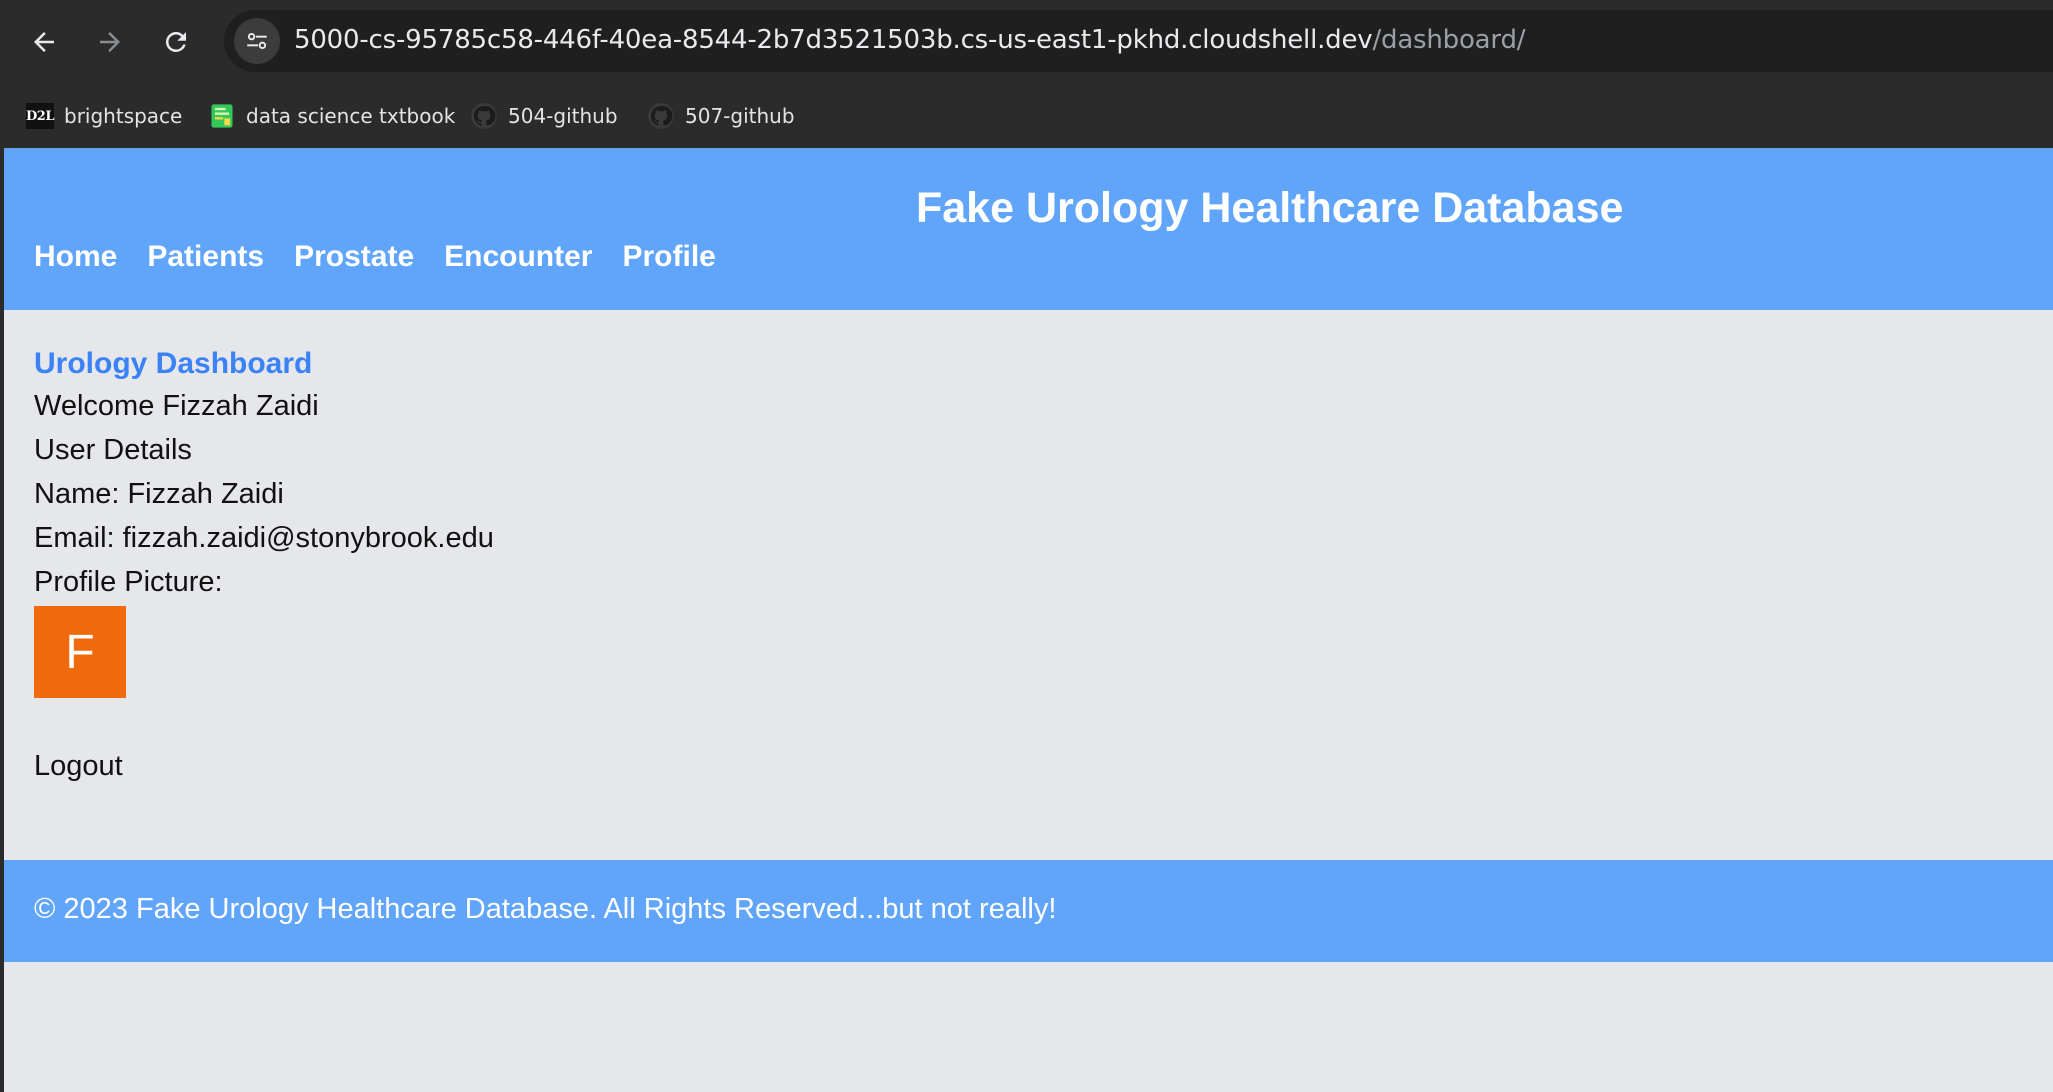 The height and width of the screenshot is (1092, 2053). Describe the element at coordinates (40, 116) in the screenshot. I see `d2l-logo-icon: D2L` at that location.